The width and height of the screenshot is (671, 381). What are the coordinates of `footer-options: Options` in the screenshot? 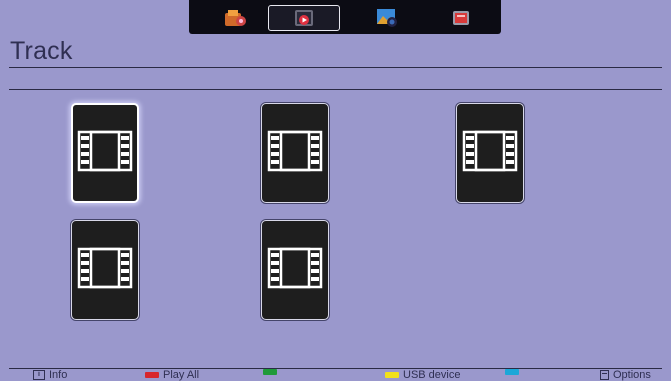 It's located at (625, 375).